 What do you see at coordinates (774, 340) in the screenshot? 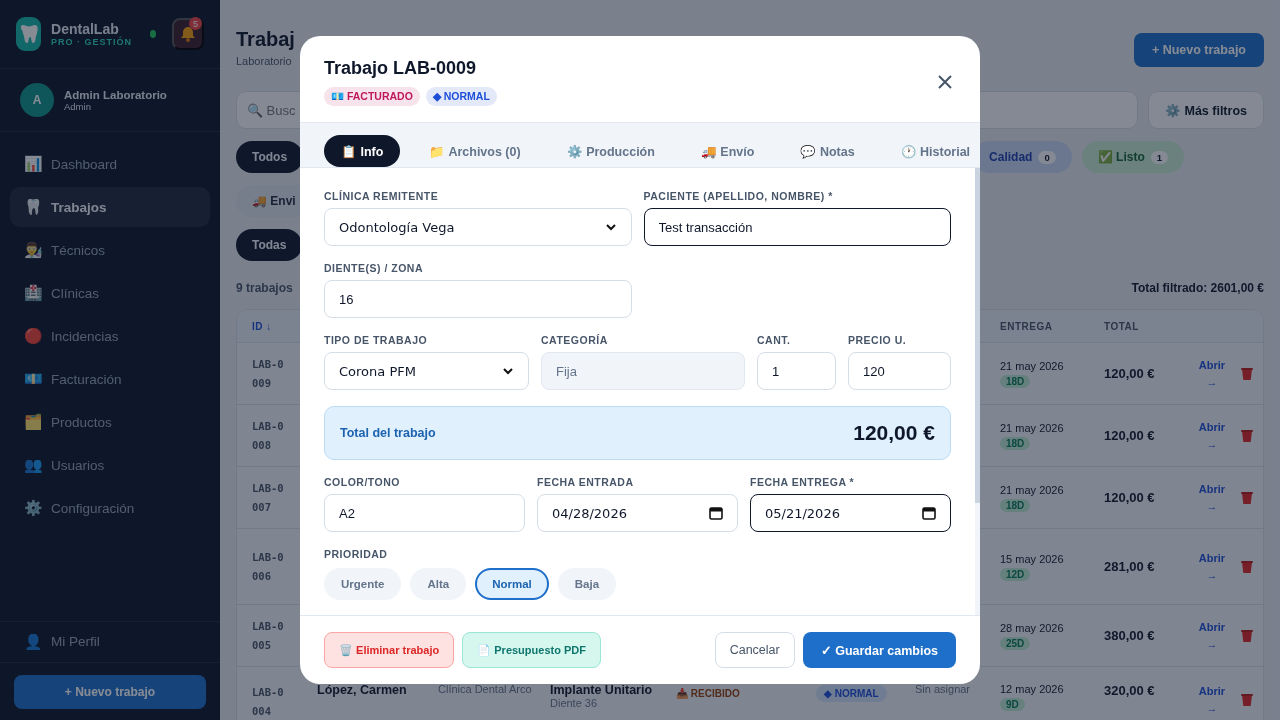
I see `field-label: CANT.` at bounding box center [774, 340].